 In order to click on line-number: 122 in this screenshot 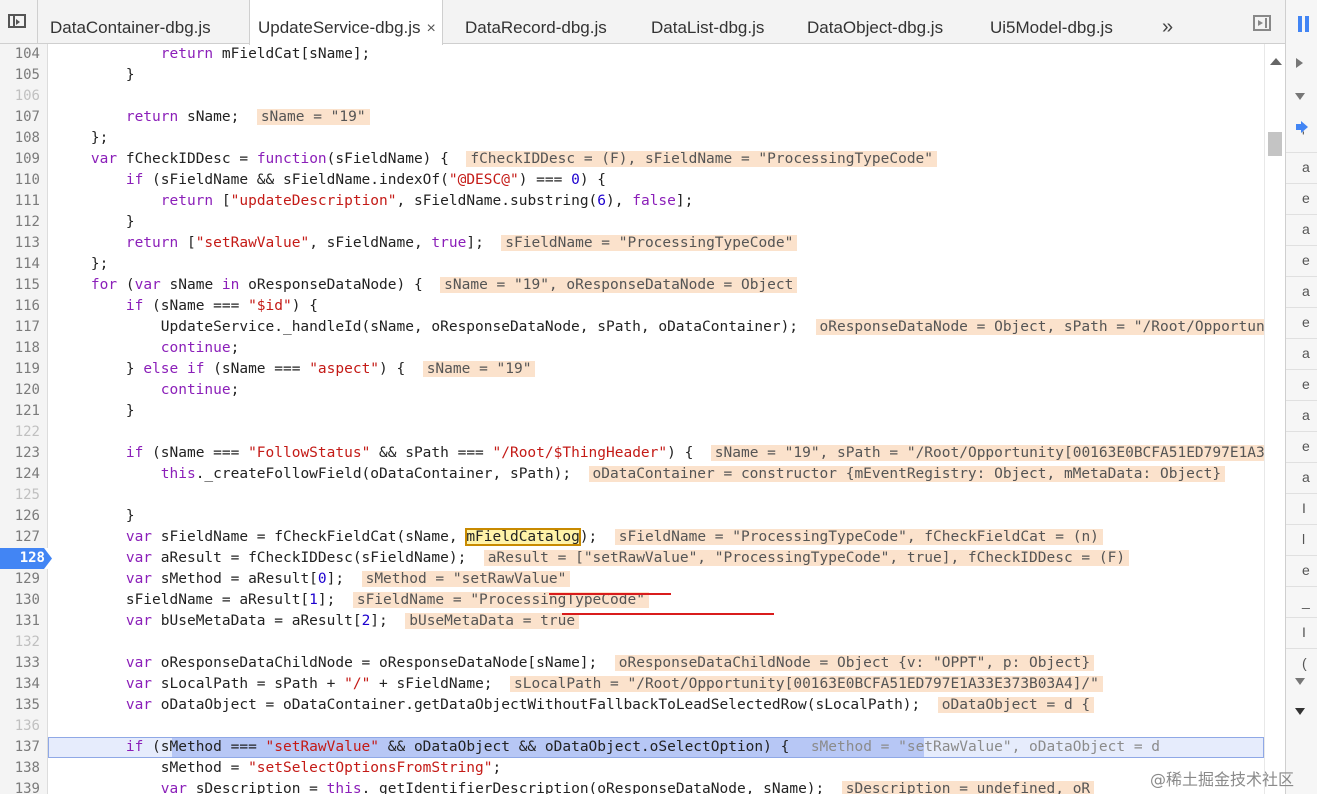, I will do `click(24, 432)`.